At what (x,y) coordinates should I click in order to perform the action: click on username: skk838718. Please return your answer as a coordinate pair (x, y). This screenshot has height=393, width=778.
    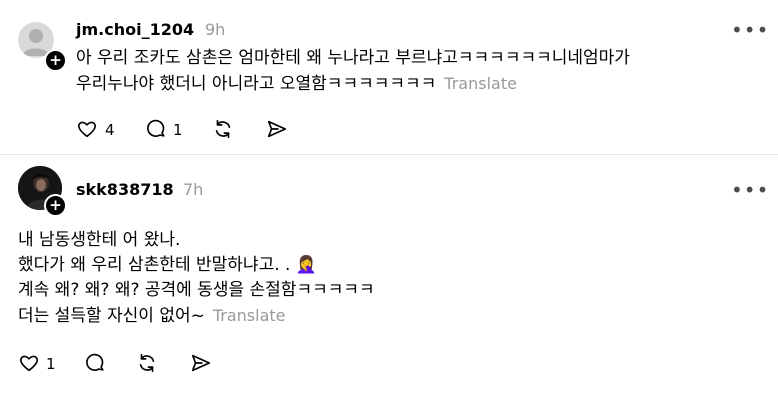
    Looking at the image, I should click on (125, 189).